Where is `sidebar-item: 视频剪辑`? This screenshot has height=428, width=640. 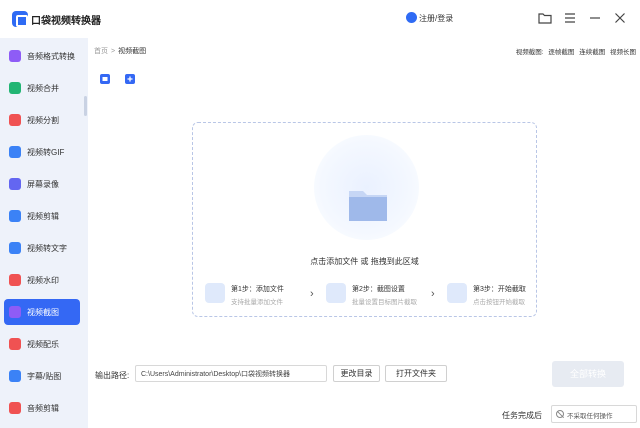
sidebar-item: 视频剪辑 is located at coordinates (42, 216).